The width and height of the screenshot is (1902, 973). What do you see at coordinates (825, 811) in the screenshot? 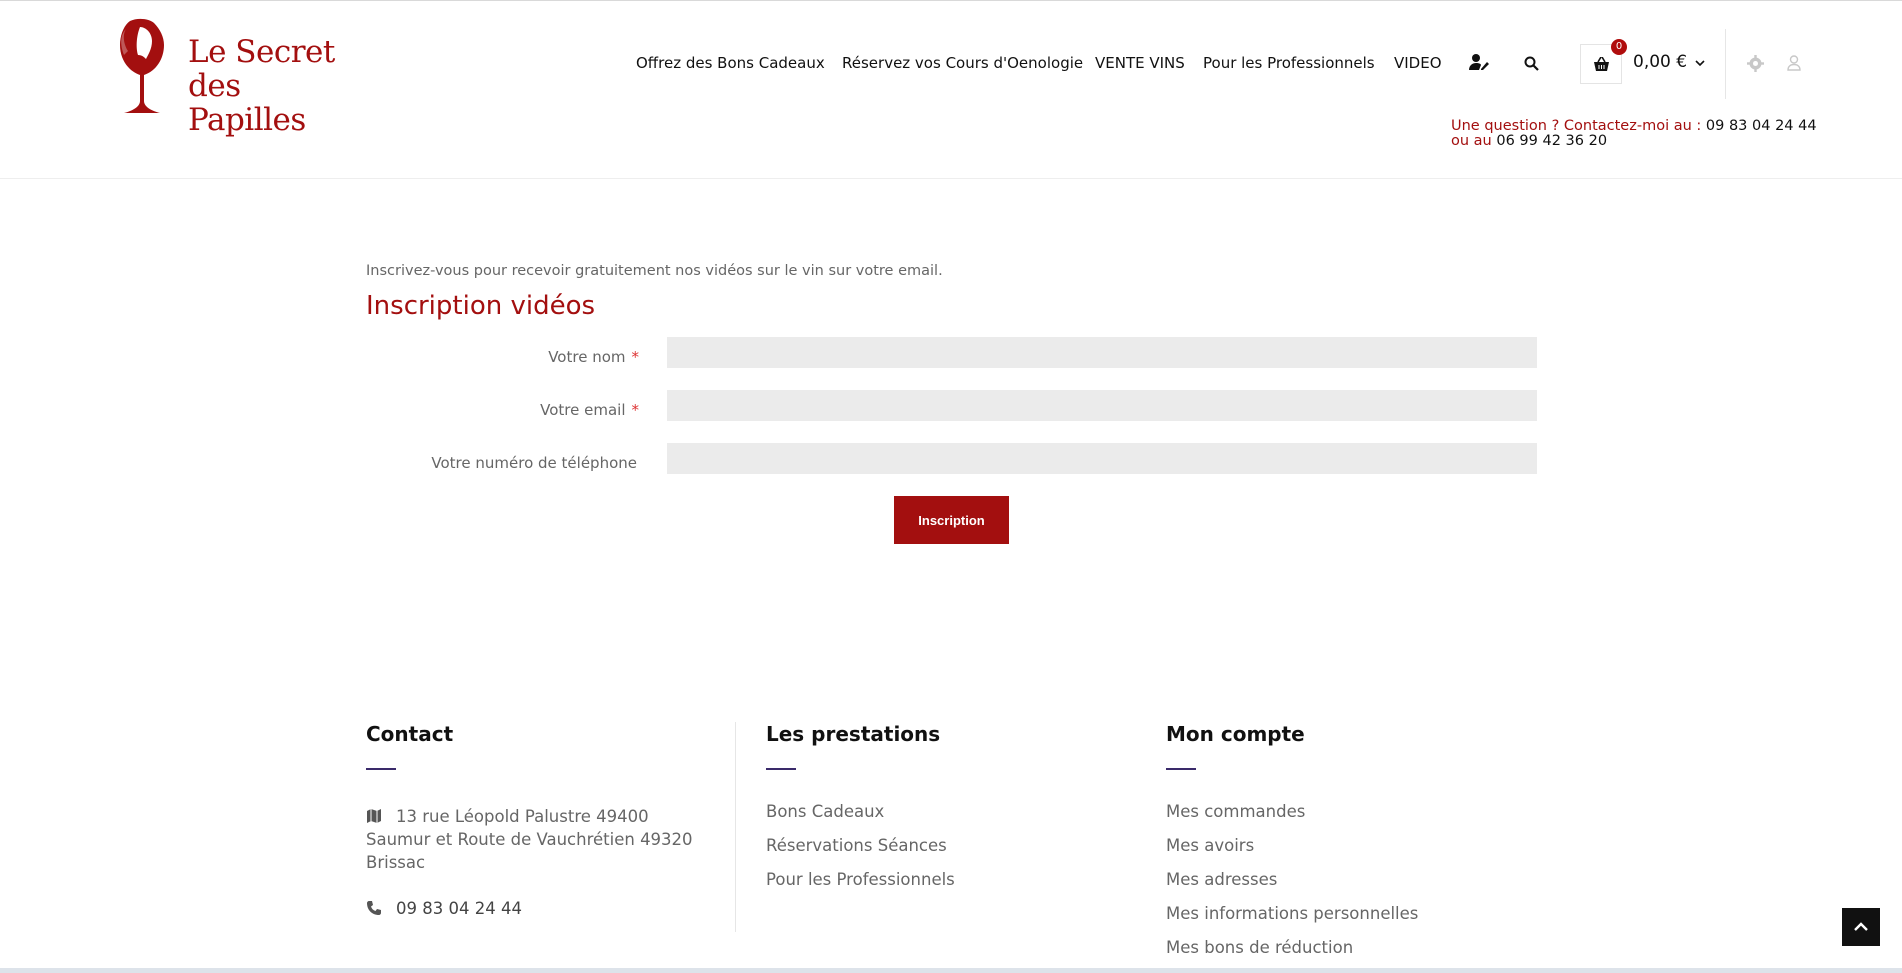
I see `footer-link-bons-cadeaux: Bons Cadeaux` at bounding box center [825, 811].